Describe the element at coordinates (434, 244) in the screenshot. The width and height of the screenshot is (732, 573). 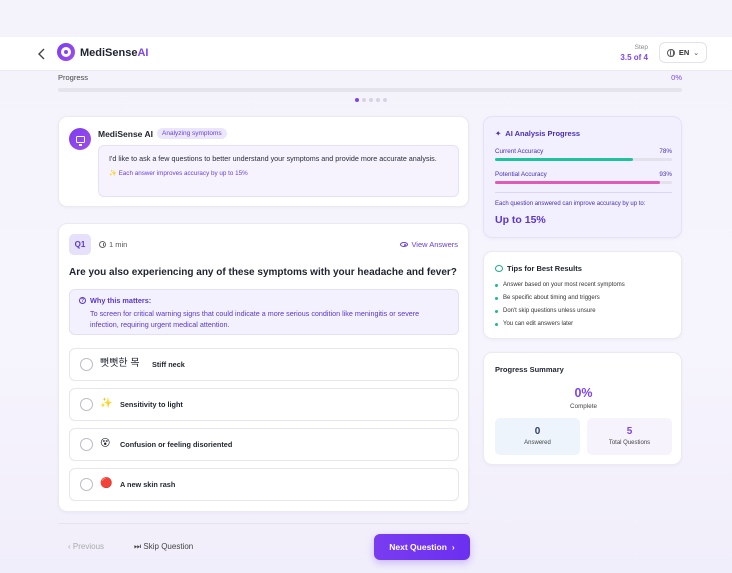
I see `view-answers-label: View Answers` at that location.